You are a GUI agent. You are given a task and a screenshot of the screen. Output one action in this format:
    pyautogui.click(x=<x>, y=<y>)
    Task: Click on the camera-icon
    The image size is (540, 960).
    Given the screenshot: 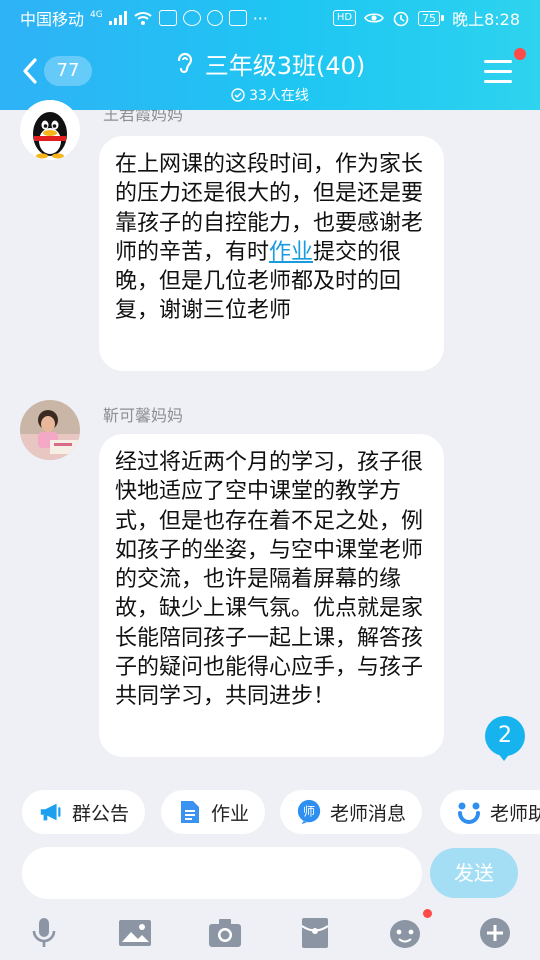 What is the action you would take?
    pyautogui.click(x=225, y=933)
    